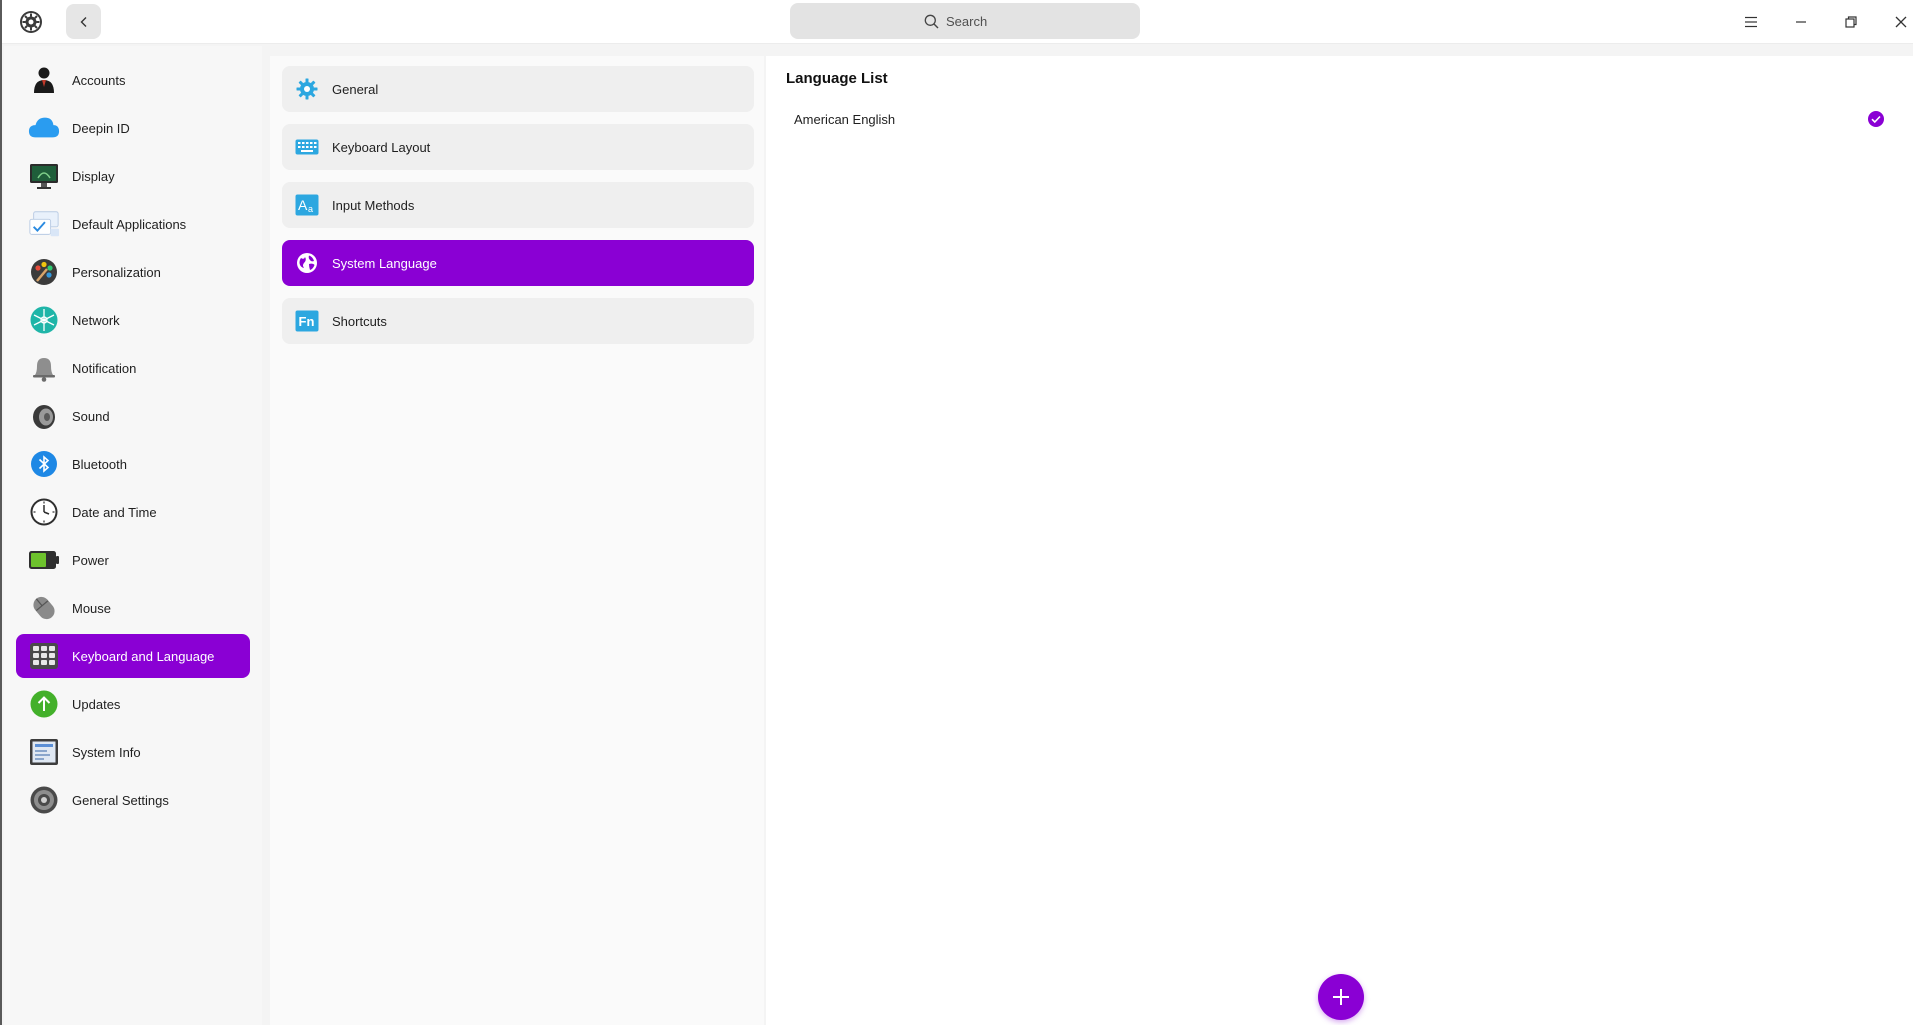 The height and width of the screenshot is (1025, 1913). I want to click on maximize-button, so click(1851, 22).